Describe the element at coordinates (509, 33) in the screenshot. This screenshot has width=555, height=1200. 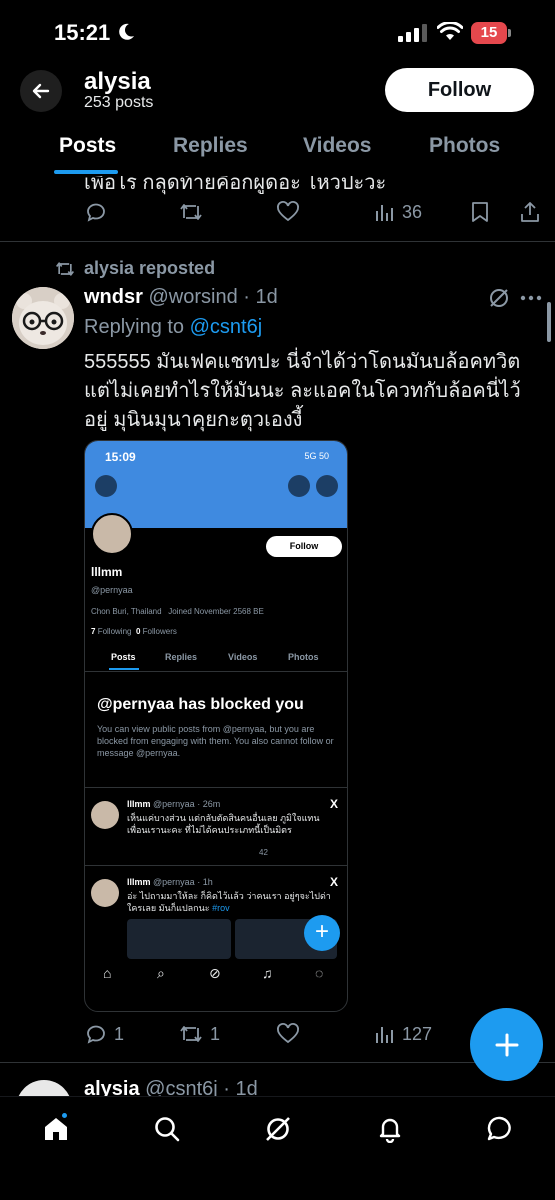
I see `battery-tip` at that location.